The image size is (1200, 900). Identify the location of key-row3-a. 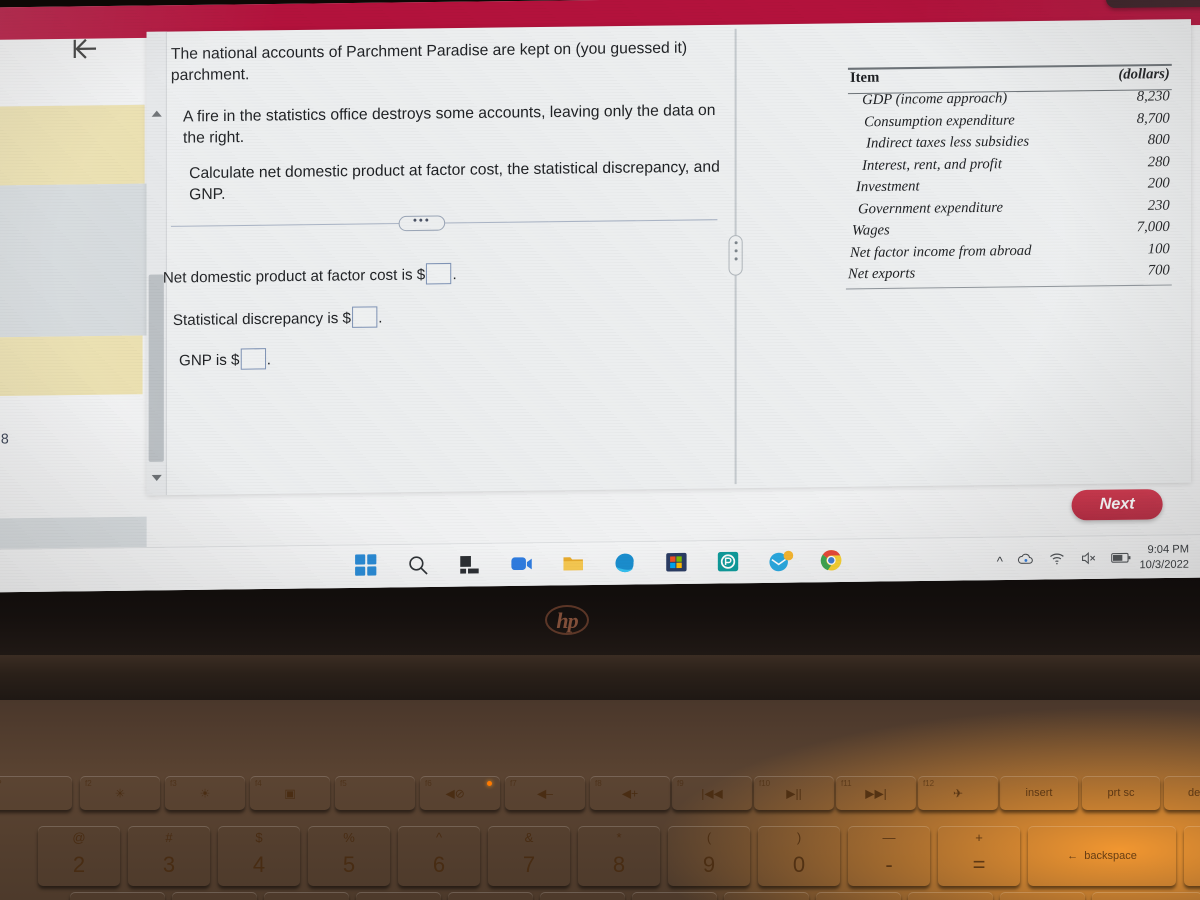
(117, 896).